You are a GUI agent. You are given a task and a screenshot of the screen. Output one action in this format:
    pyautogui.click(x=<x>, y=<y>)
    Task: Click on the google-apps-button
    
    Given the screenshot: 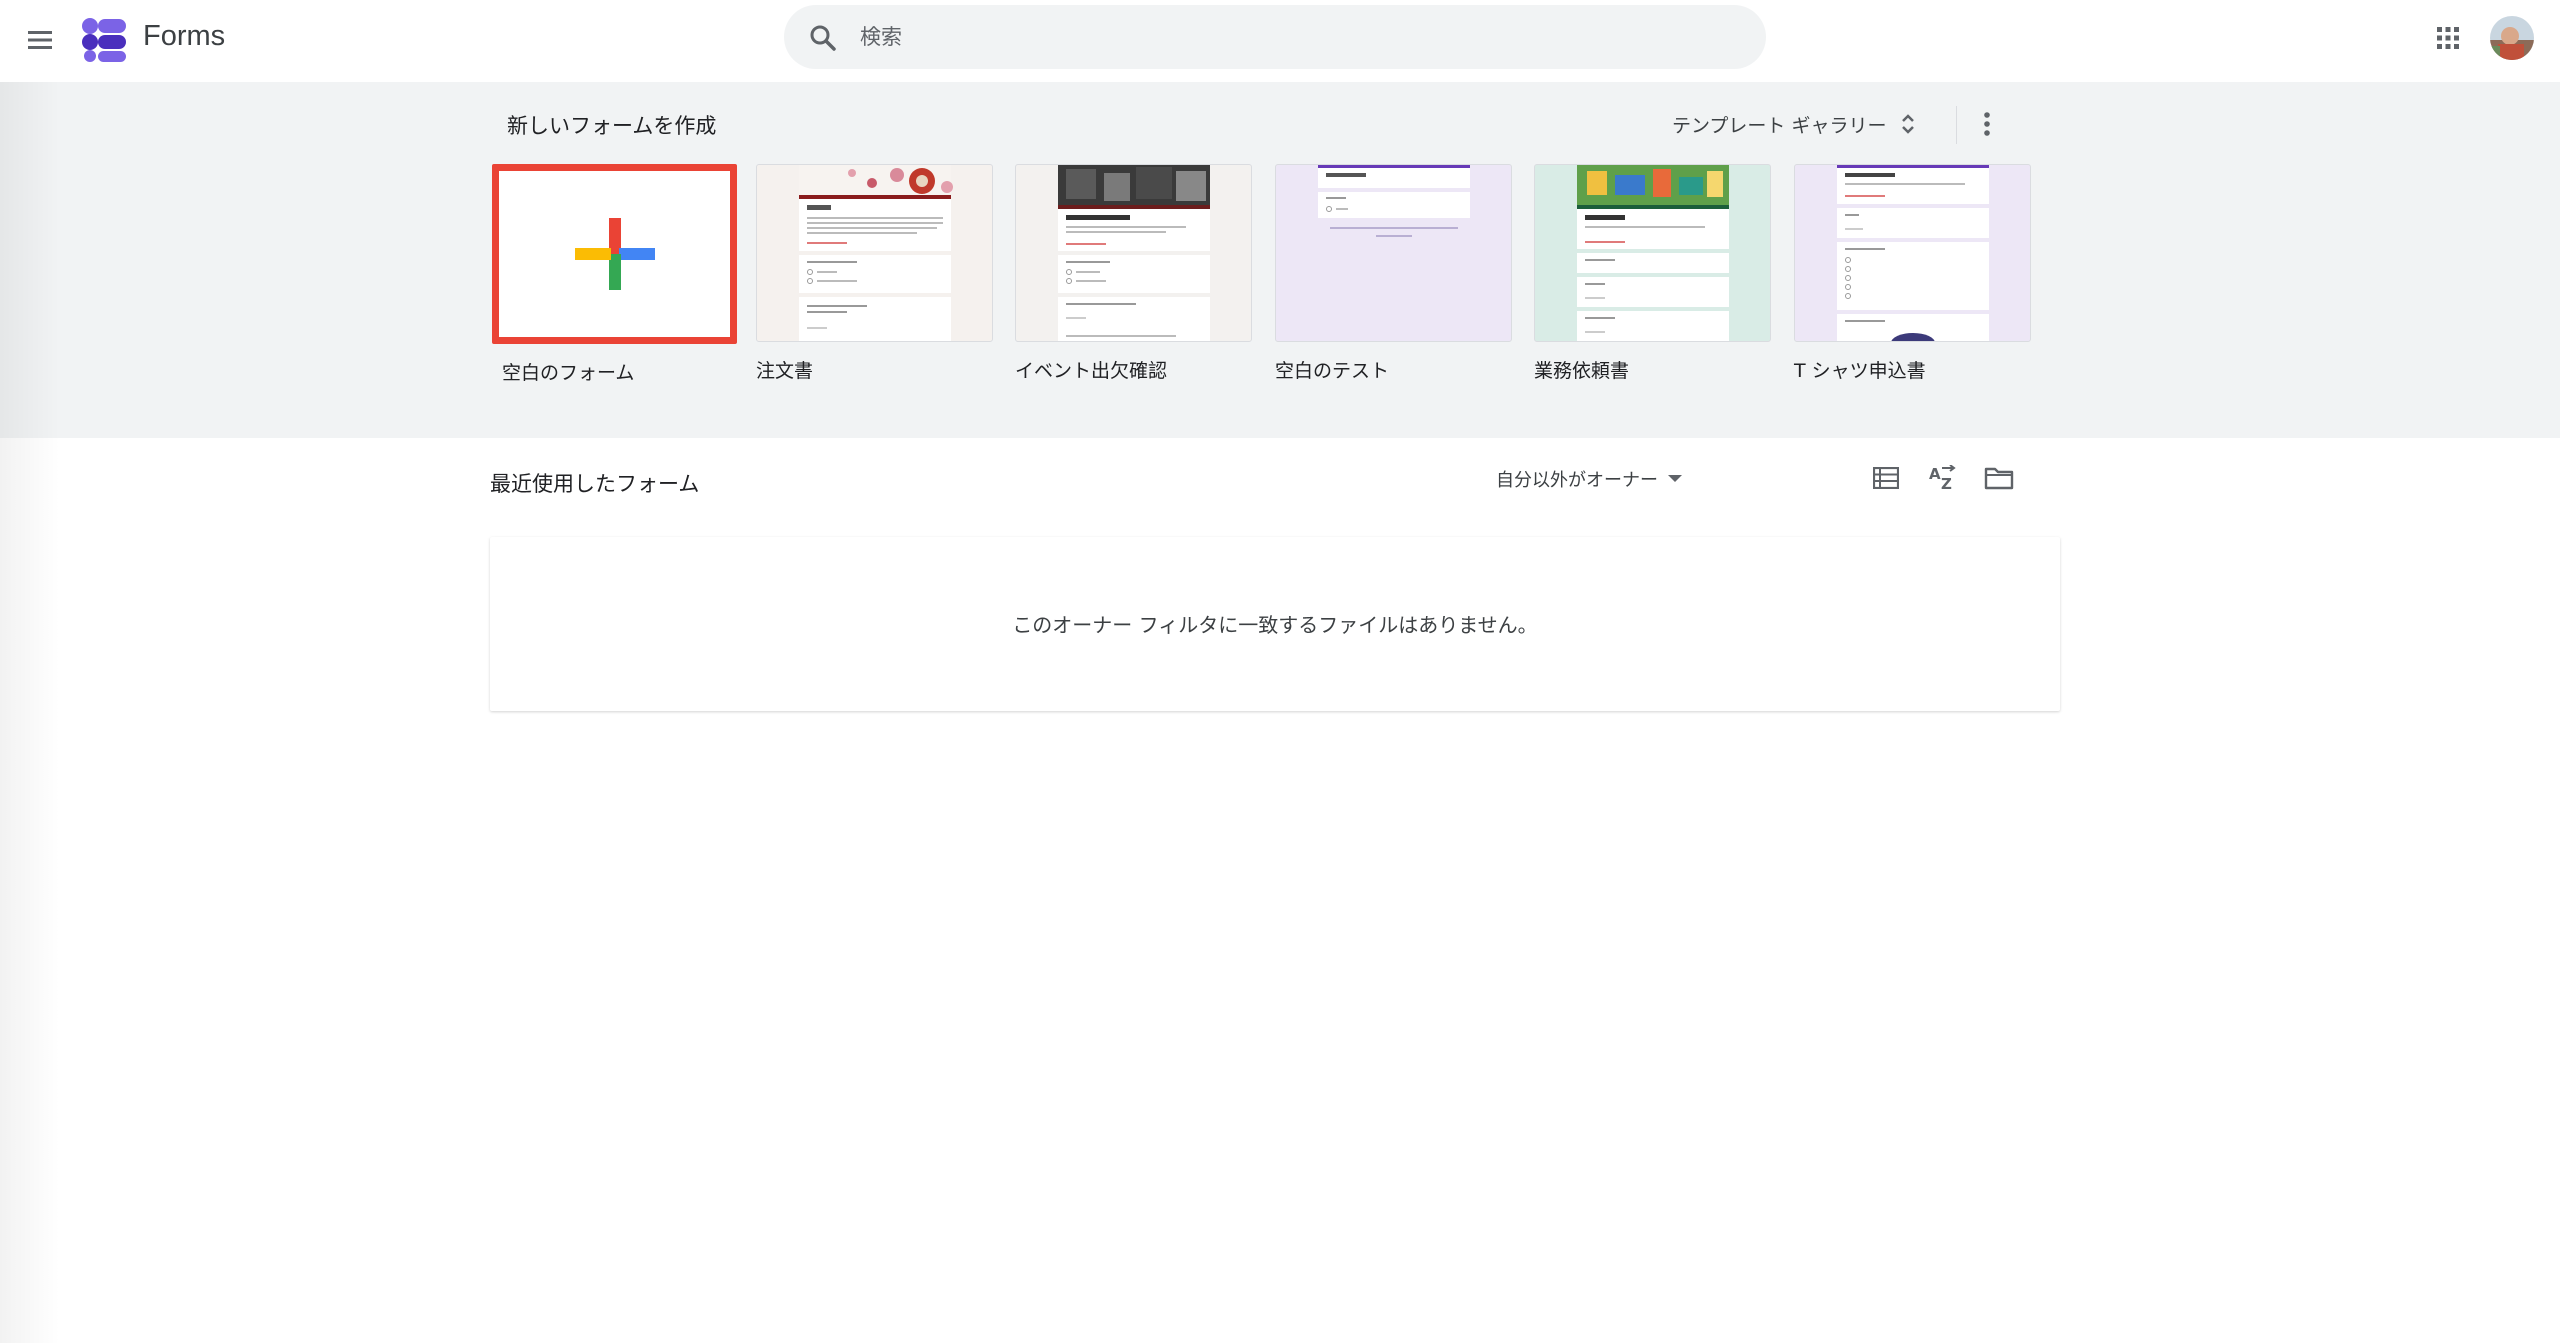 What is the action you would take?
    pyautogui.click(x=2448, y=38)
    